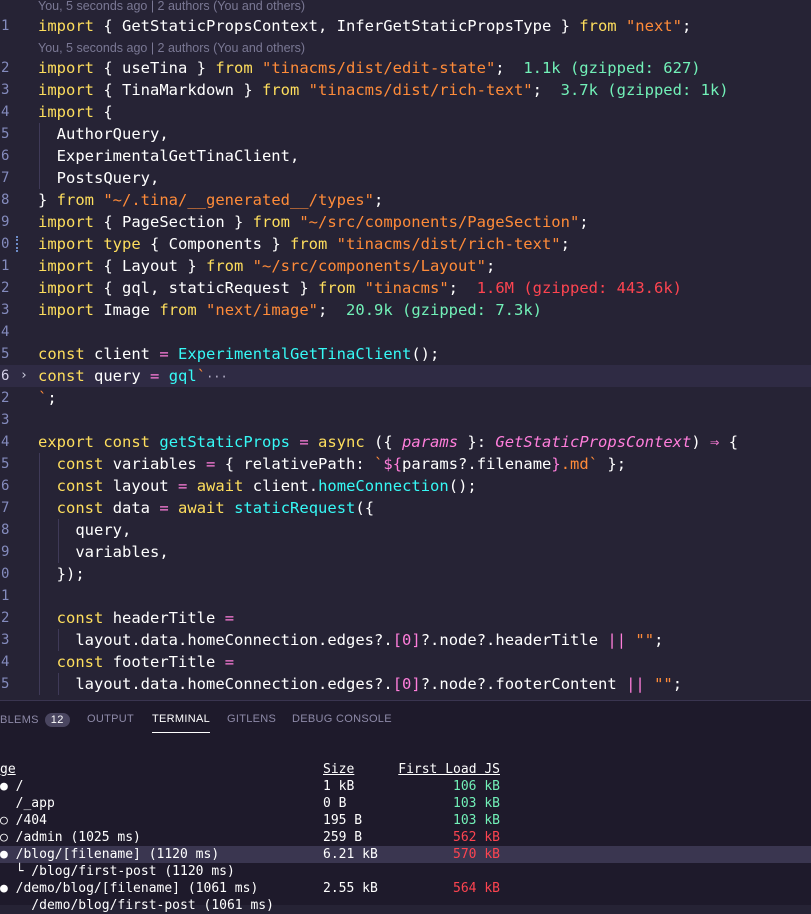 The width and height of the screenshot is (811, 914). I want to click on route-size: 6.21 kB, so click(350, 854).